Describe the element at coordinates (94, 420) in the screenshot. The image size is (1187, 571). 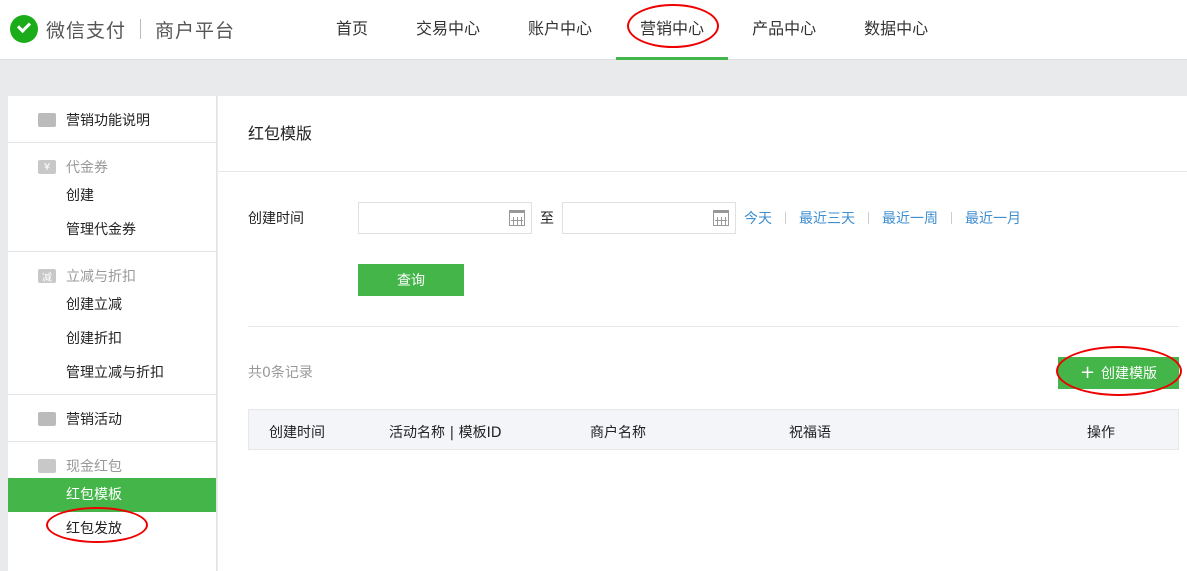
I see `sidebar-group-title: 营销活动` at that location.